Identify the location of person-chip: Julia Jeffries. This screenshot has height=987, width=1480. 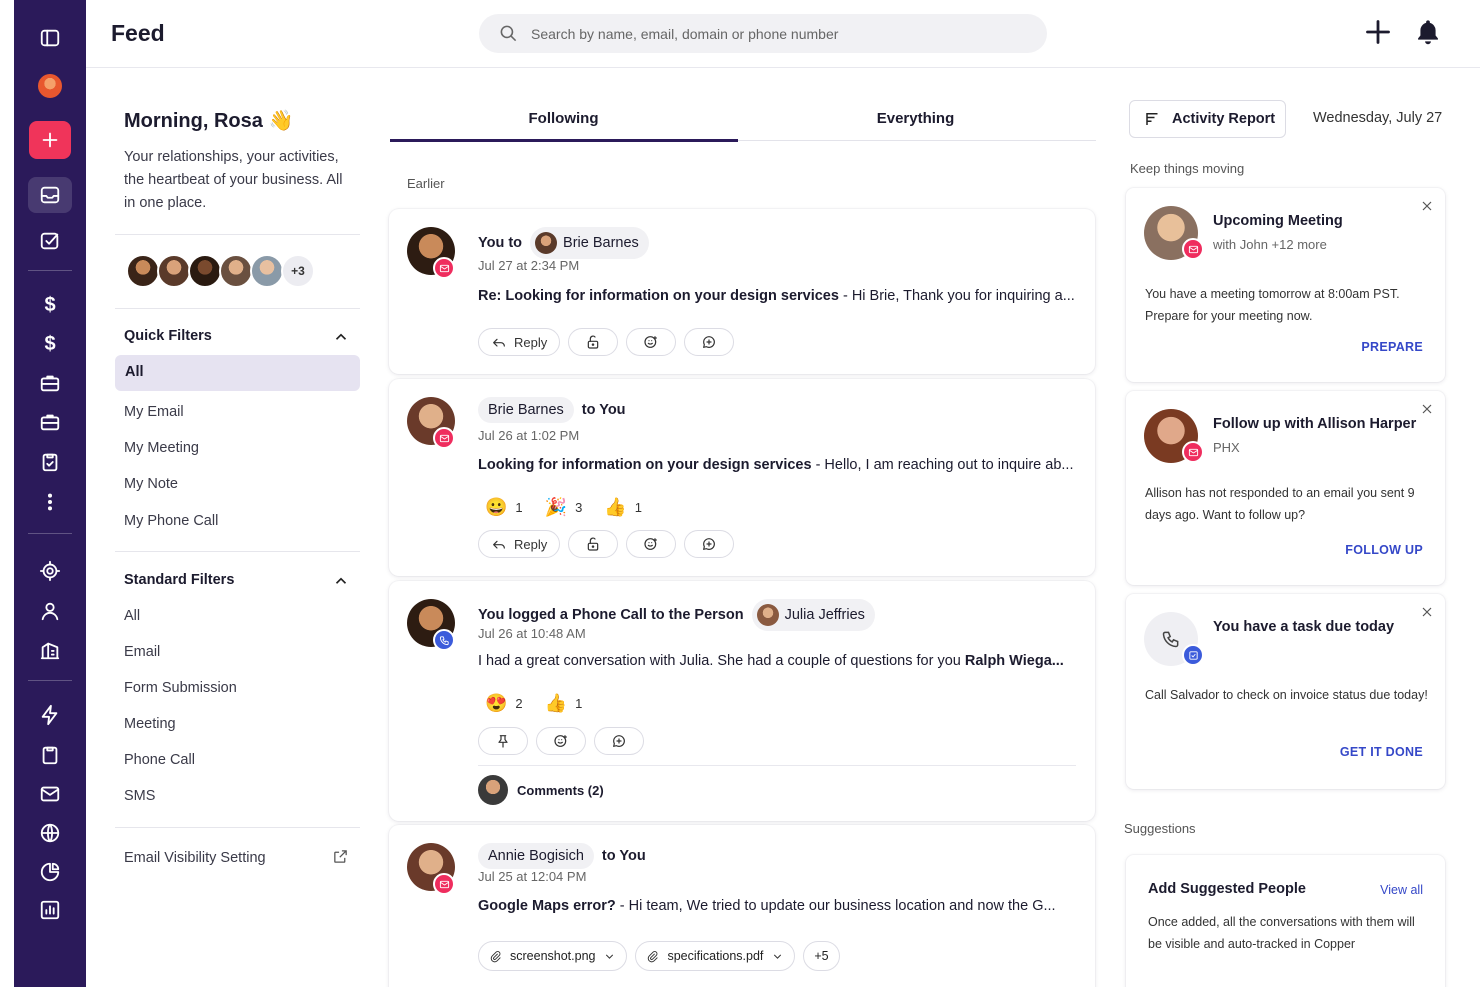
(813, 615).